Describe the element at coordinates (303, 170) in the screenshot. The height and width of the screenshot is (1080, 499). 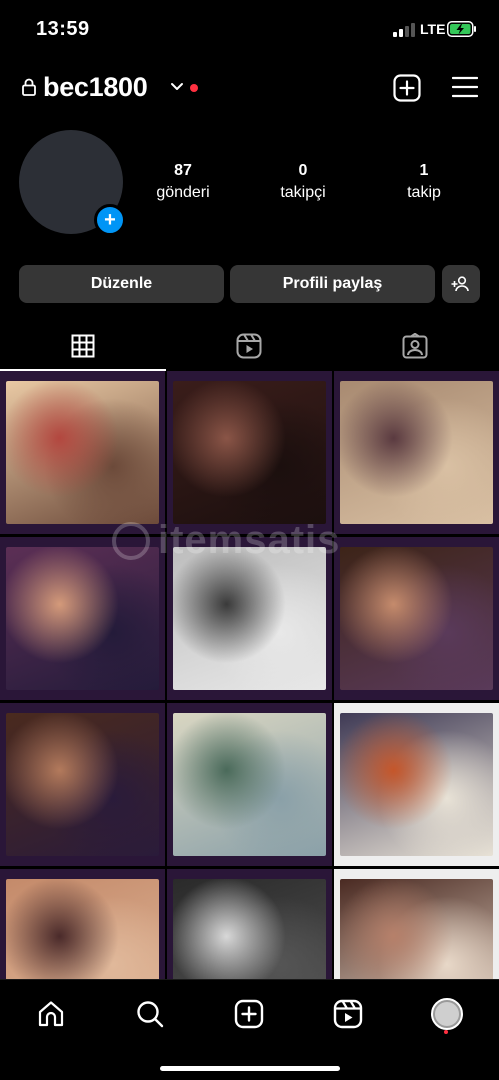
I see `followers-count: 0` at that location.